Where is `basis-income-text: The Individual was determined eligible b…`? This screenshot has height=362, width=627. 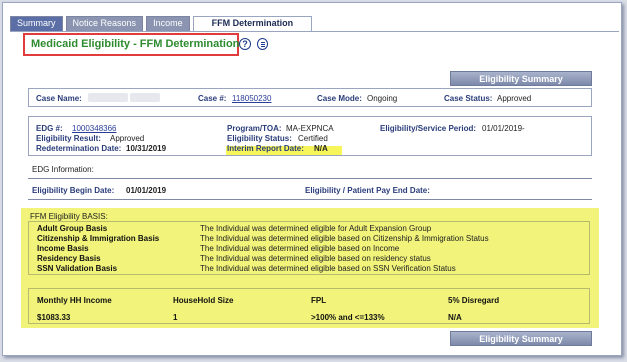
basis-income-text: The Individual was determined eligible b… is located at coordinates (300, 248).